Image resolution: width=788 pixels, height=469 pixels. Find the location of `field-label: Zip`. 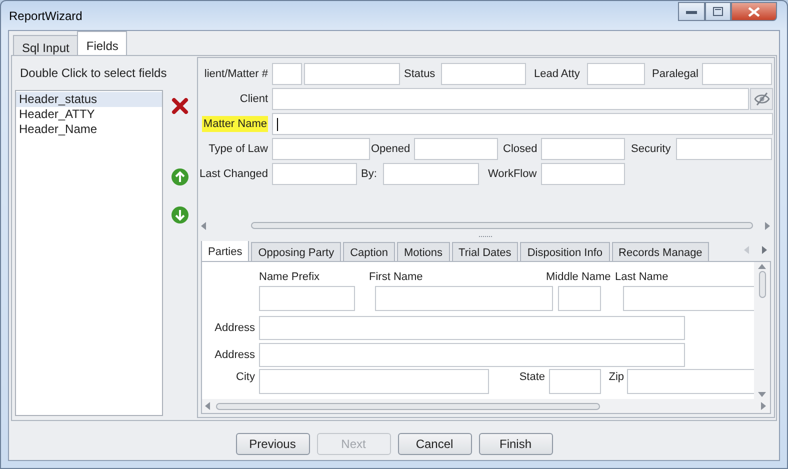

field-label: Zip is located at coordinates (616, 377).